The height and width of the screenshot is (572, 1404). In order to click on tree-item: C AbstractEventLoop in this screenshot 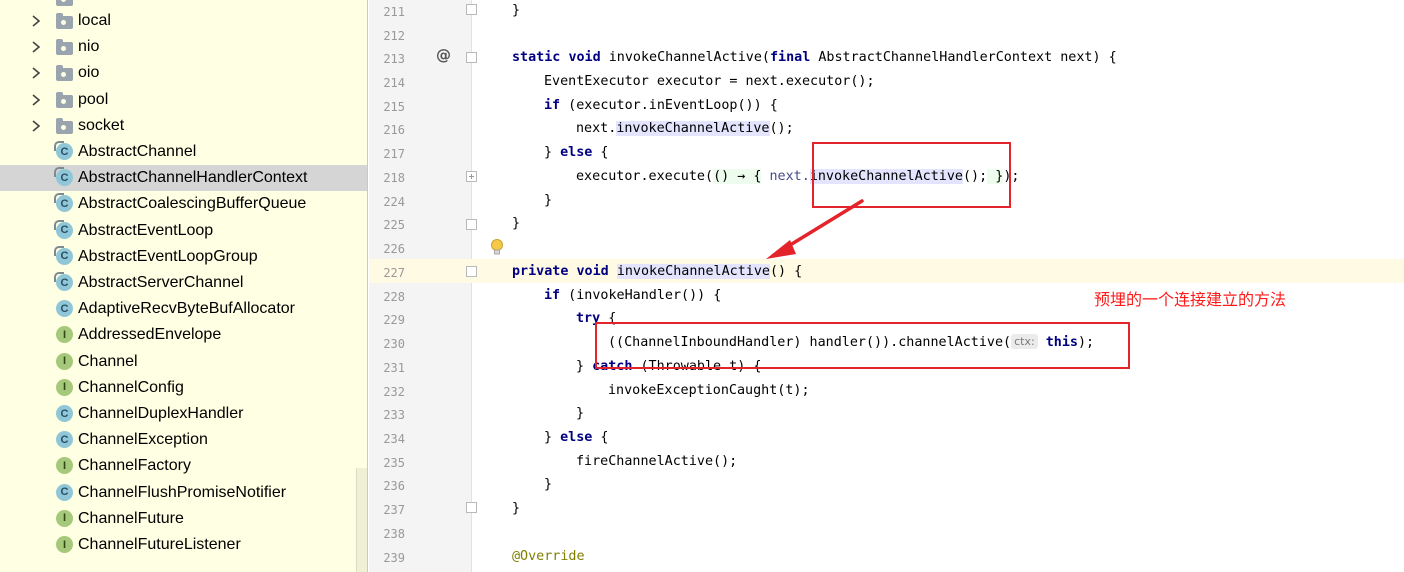, I will do `click(183, 231)`.